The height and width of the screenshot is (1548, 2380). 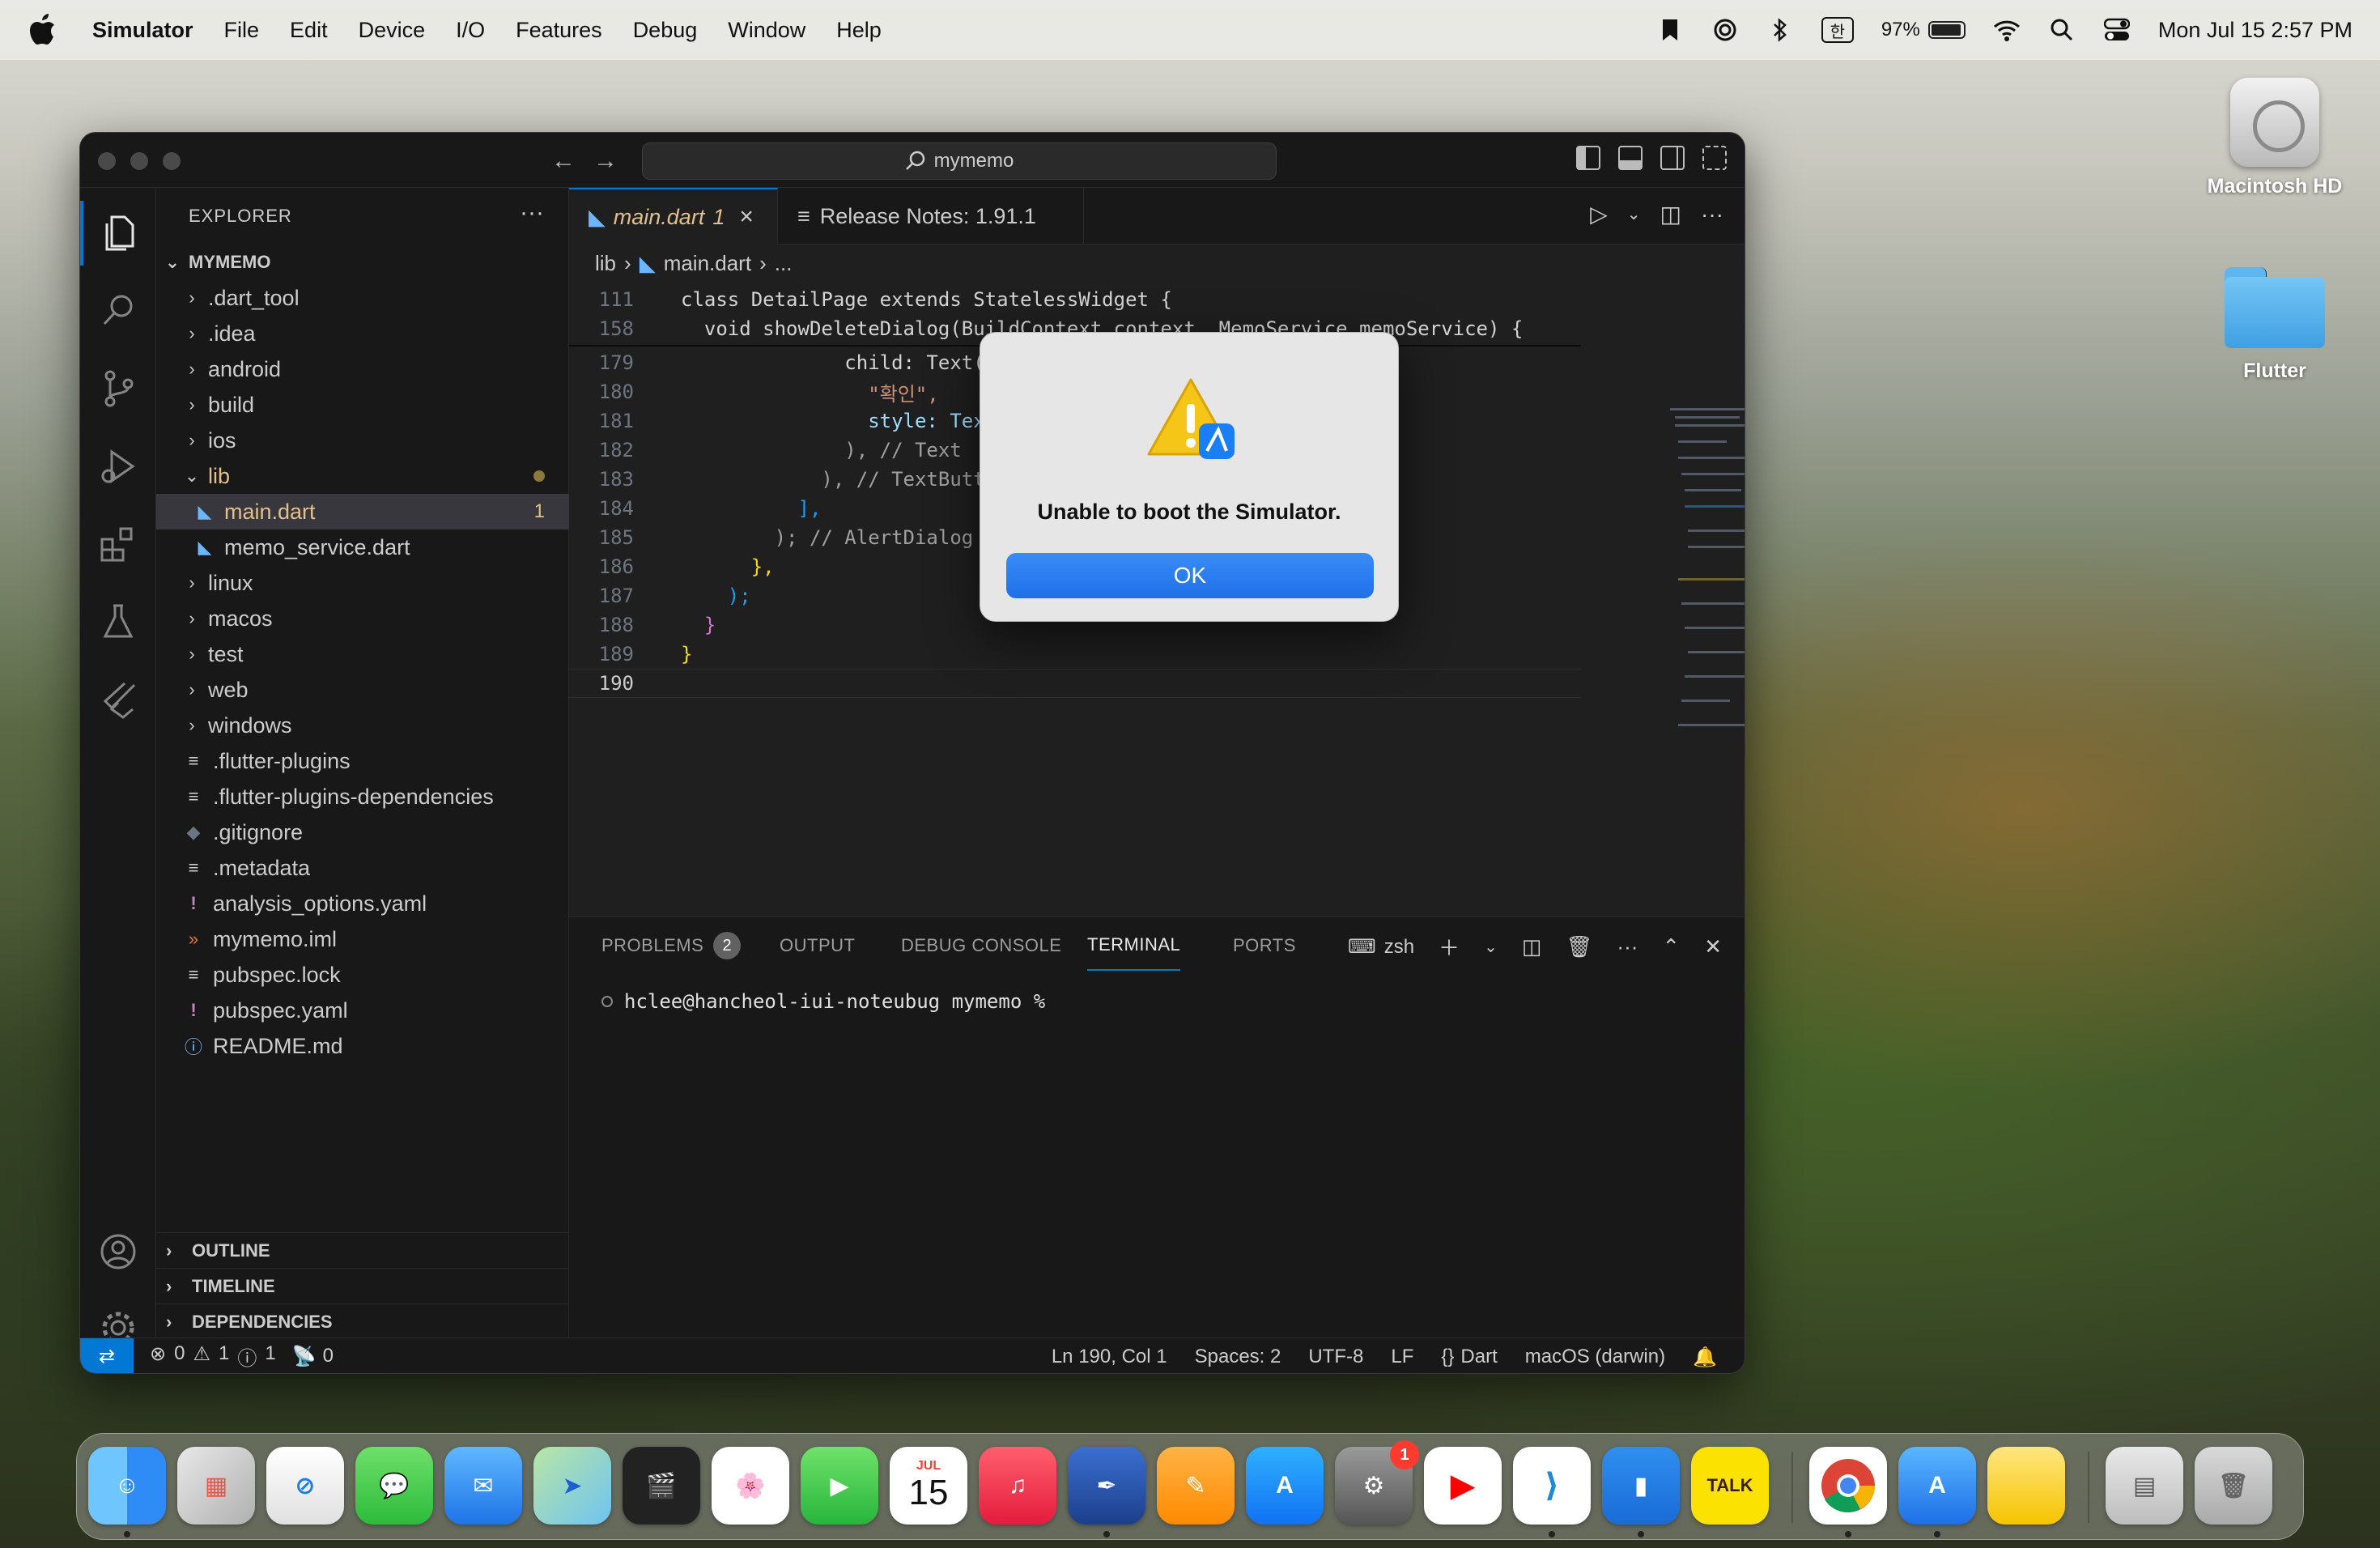 What do you see at coordinates (242, 31) in the screenshot?
I see `menu-file: File` at bounding box center [242, 31].